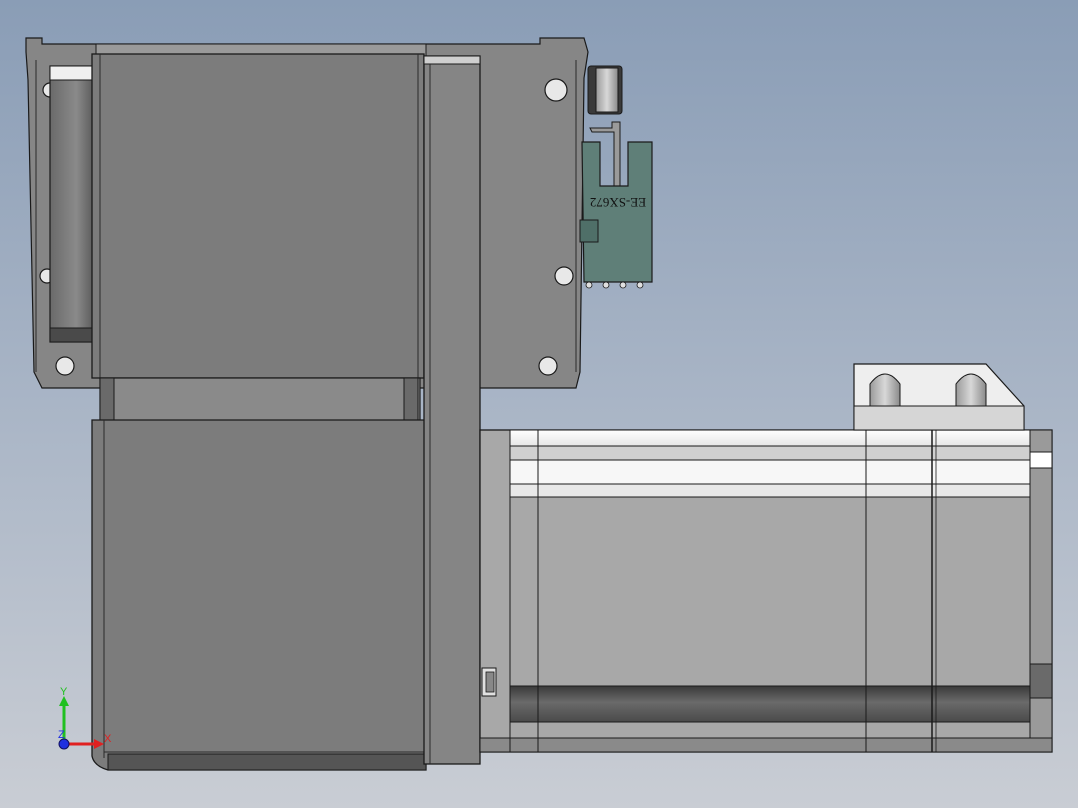  What do you see at coordinates (939, 397) in the screenshot?
I see `motor-connector` at bounding box center [939, 397].